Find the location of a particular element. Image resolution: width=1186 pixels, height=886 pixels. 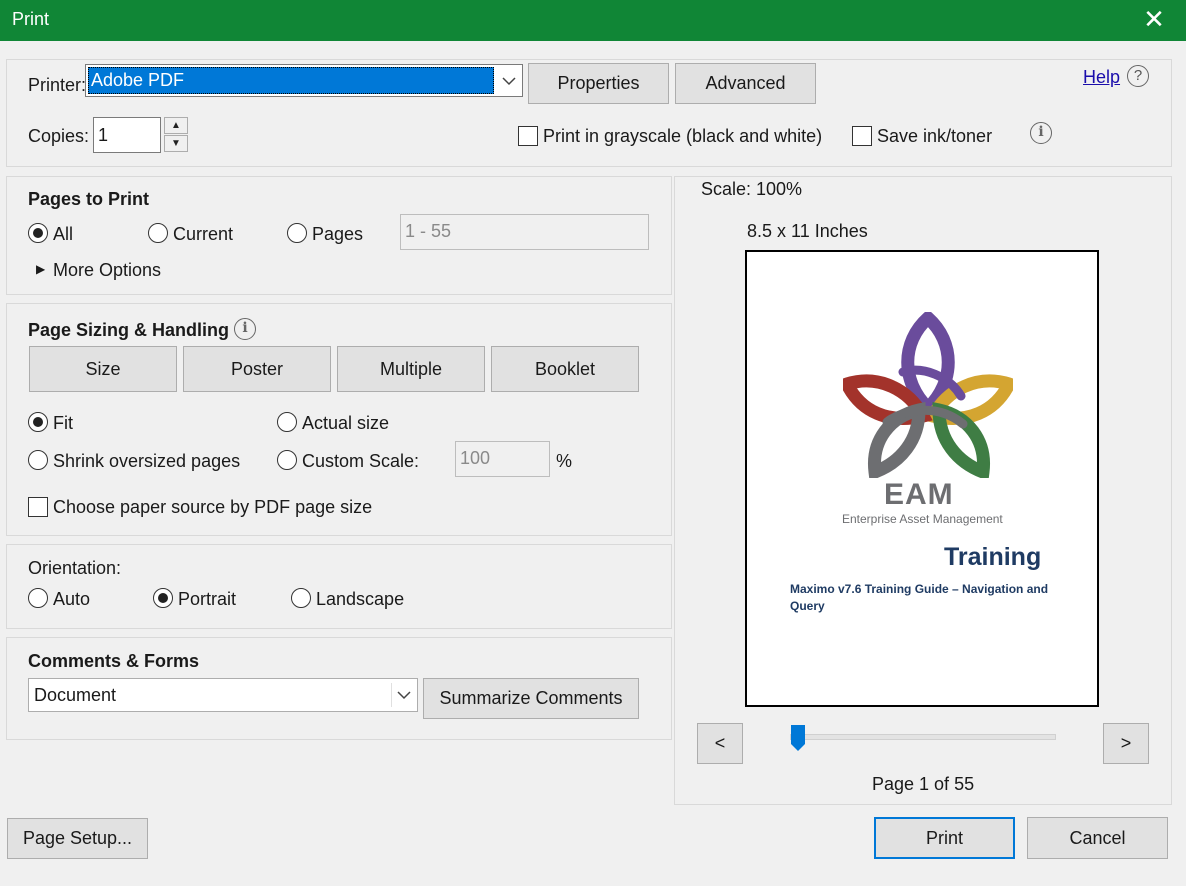

properties-button: Properties is located at coordinates (598, 83).